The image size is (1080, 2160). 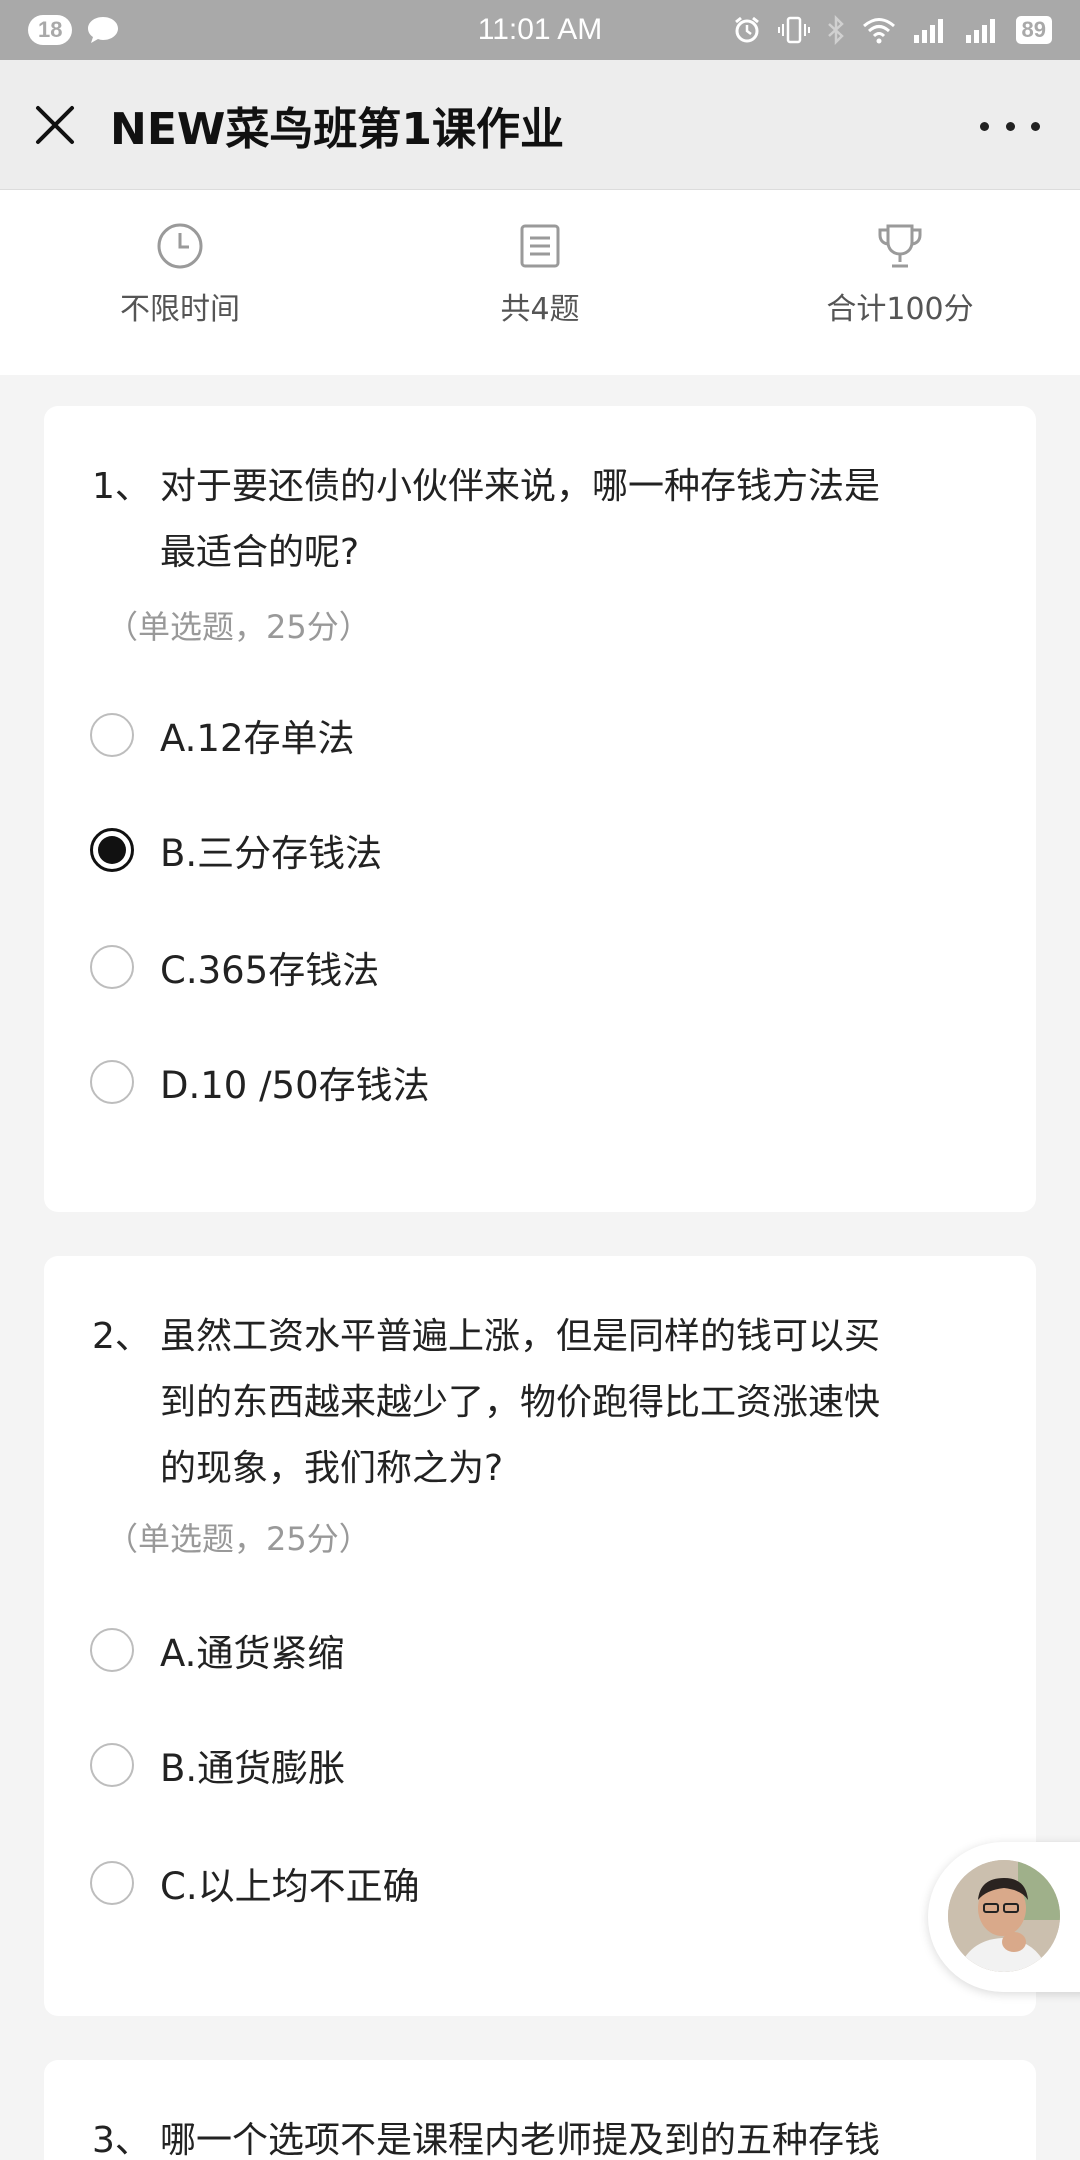 What do you see at coordinates (50, 30) in the screenshot?
I see `notification-count-badge: 18` at bounding box center [50, 30].